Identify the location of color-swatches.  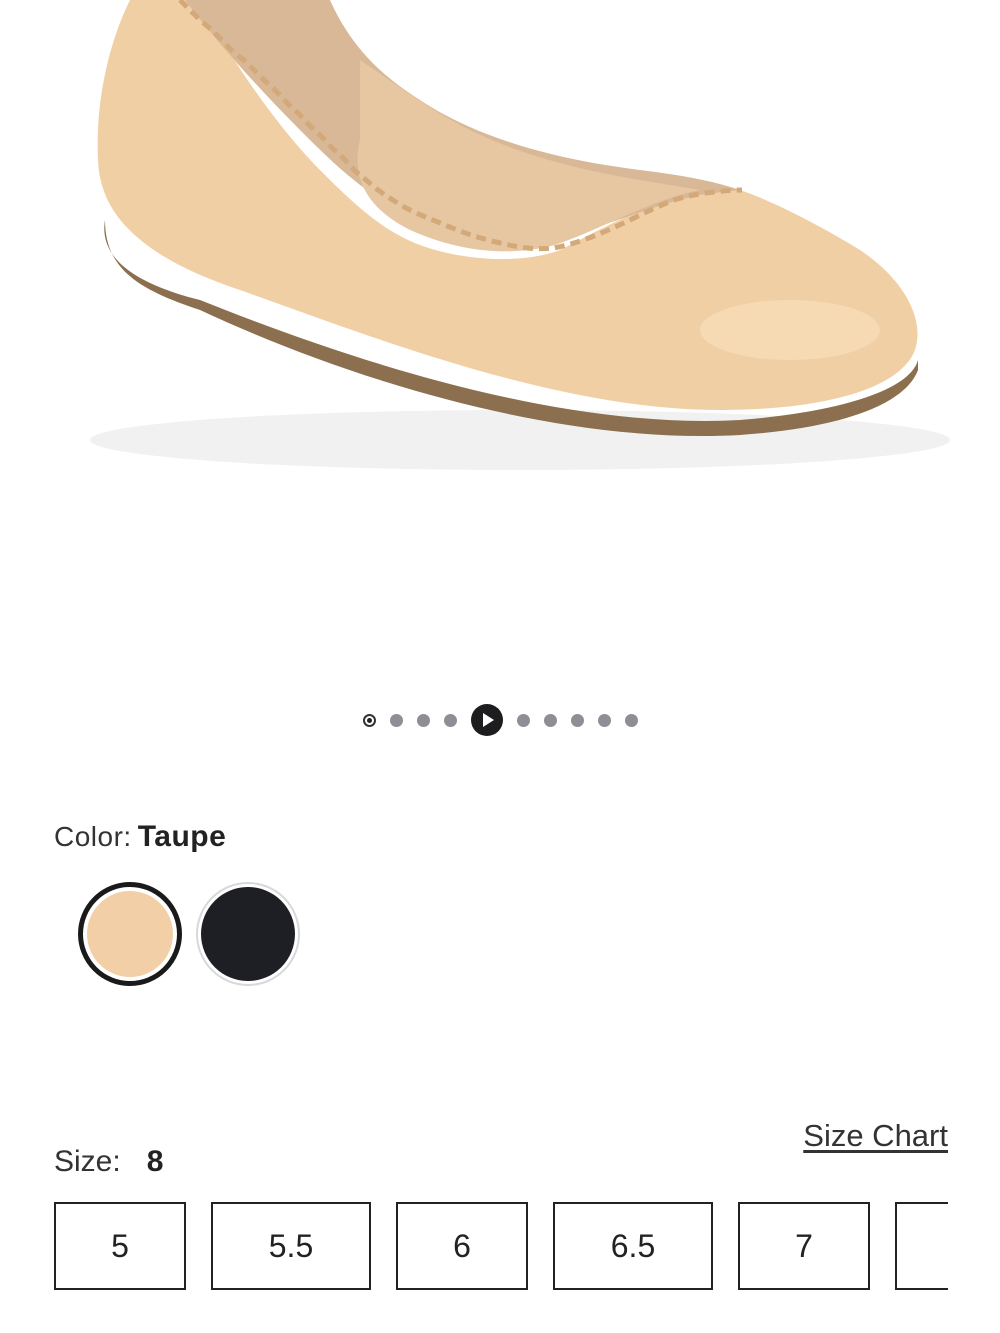
(189, 934).